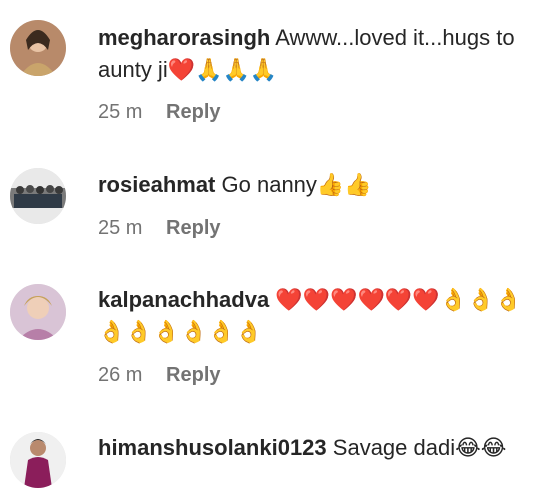 The image size is (556, 488). Describe the element at coordinates (212, 447) in the screenshot. I see `comment-username: himanshusolanki0123` at that location.